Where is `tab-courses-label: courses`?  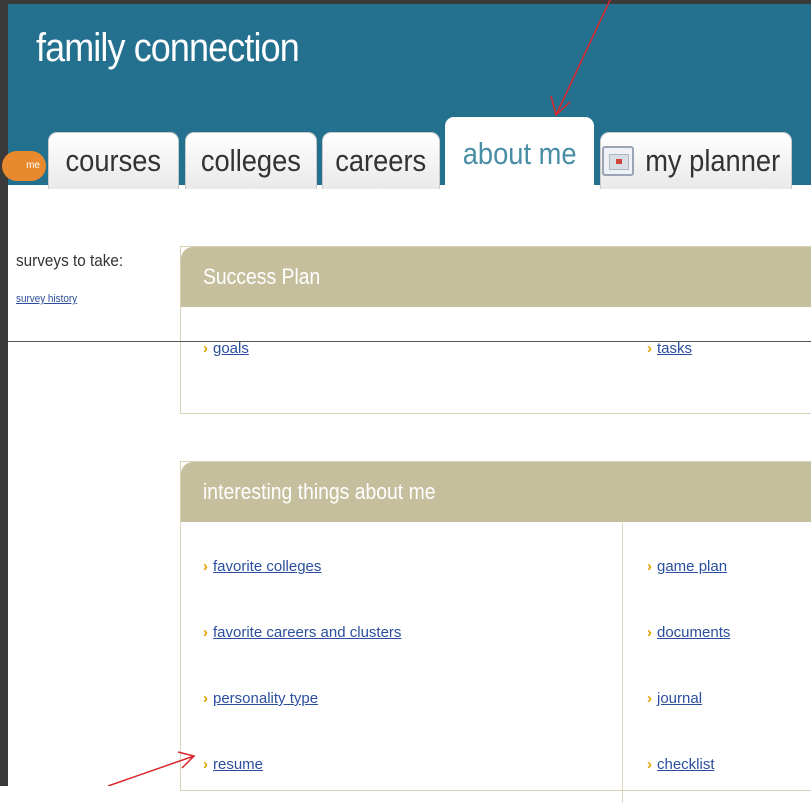
tab-courses-label: courses is located at coordinates (113, 160).